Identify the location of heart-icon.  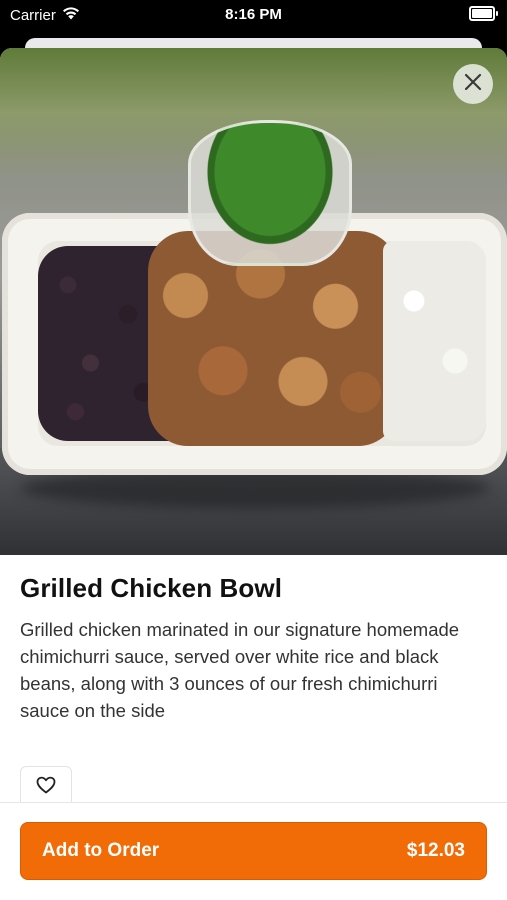
(46, 787).